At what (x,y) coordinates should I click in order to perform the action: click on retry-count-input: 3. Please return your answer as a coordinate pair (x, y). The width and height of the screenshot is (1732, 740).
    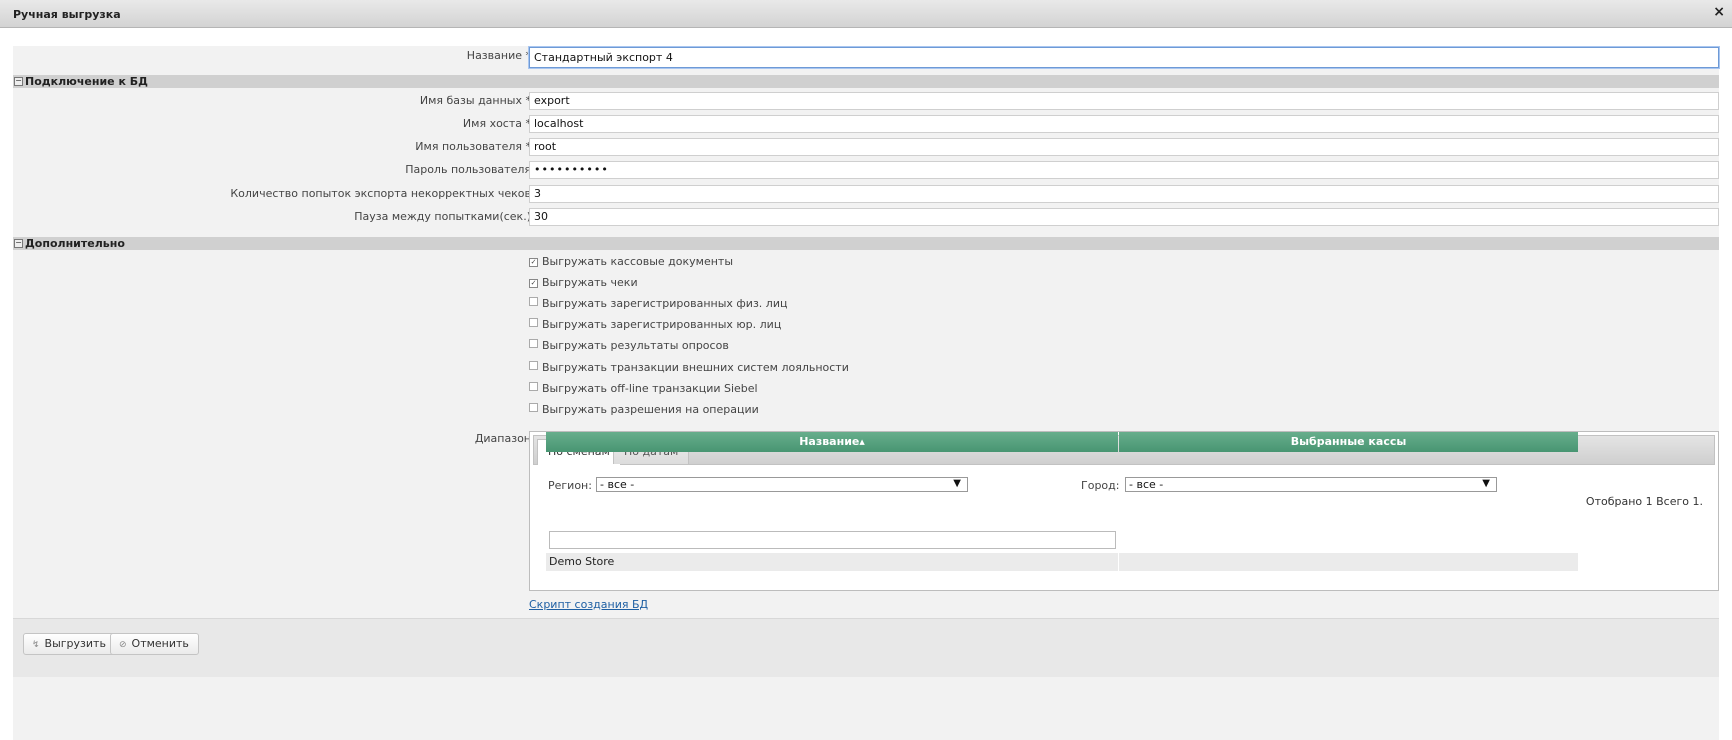
    Looking at the image, I should click on (1124, 194).